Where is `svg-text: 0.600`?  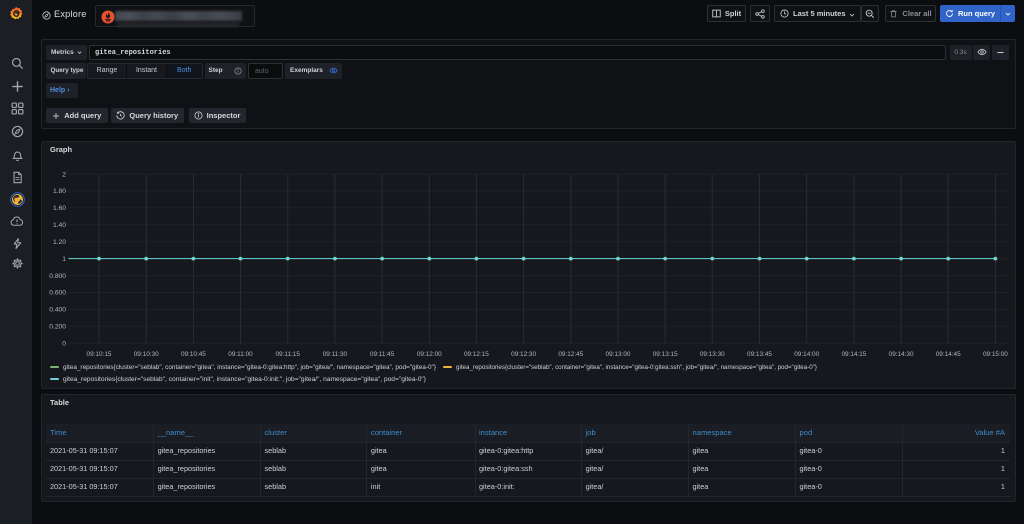 svg-text: 0.600 is located at coordinates (57, 293).